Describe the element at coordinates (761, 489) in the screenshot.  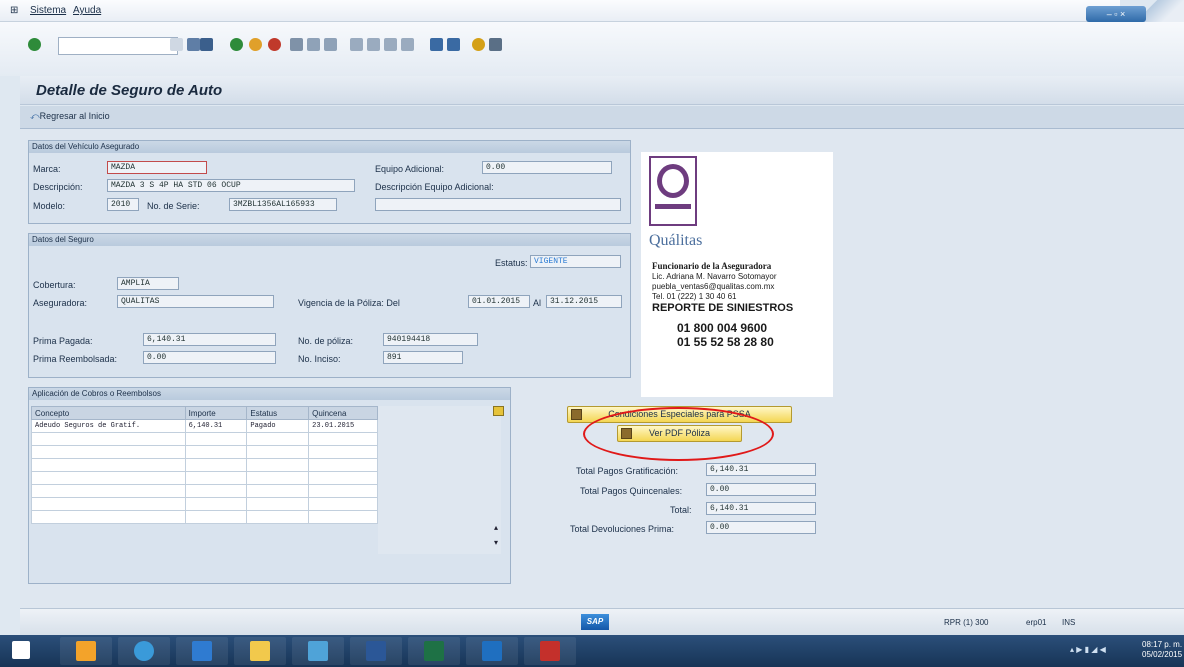
I see `total-quinc-field: 0.00` at that location.